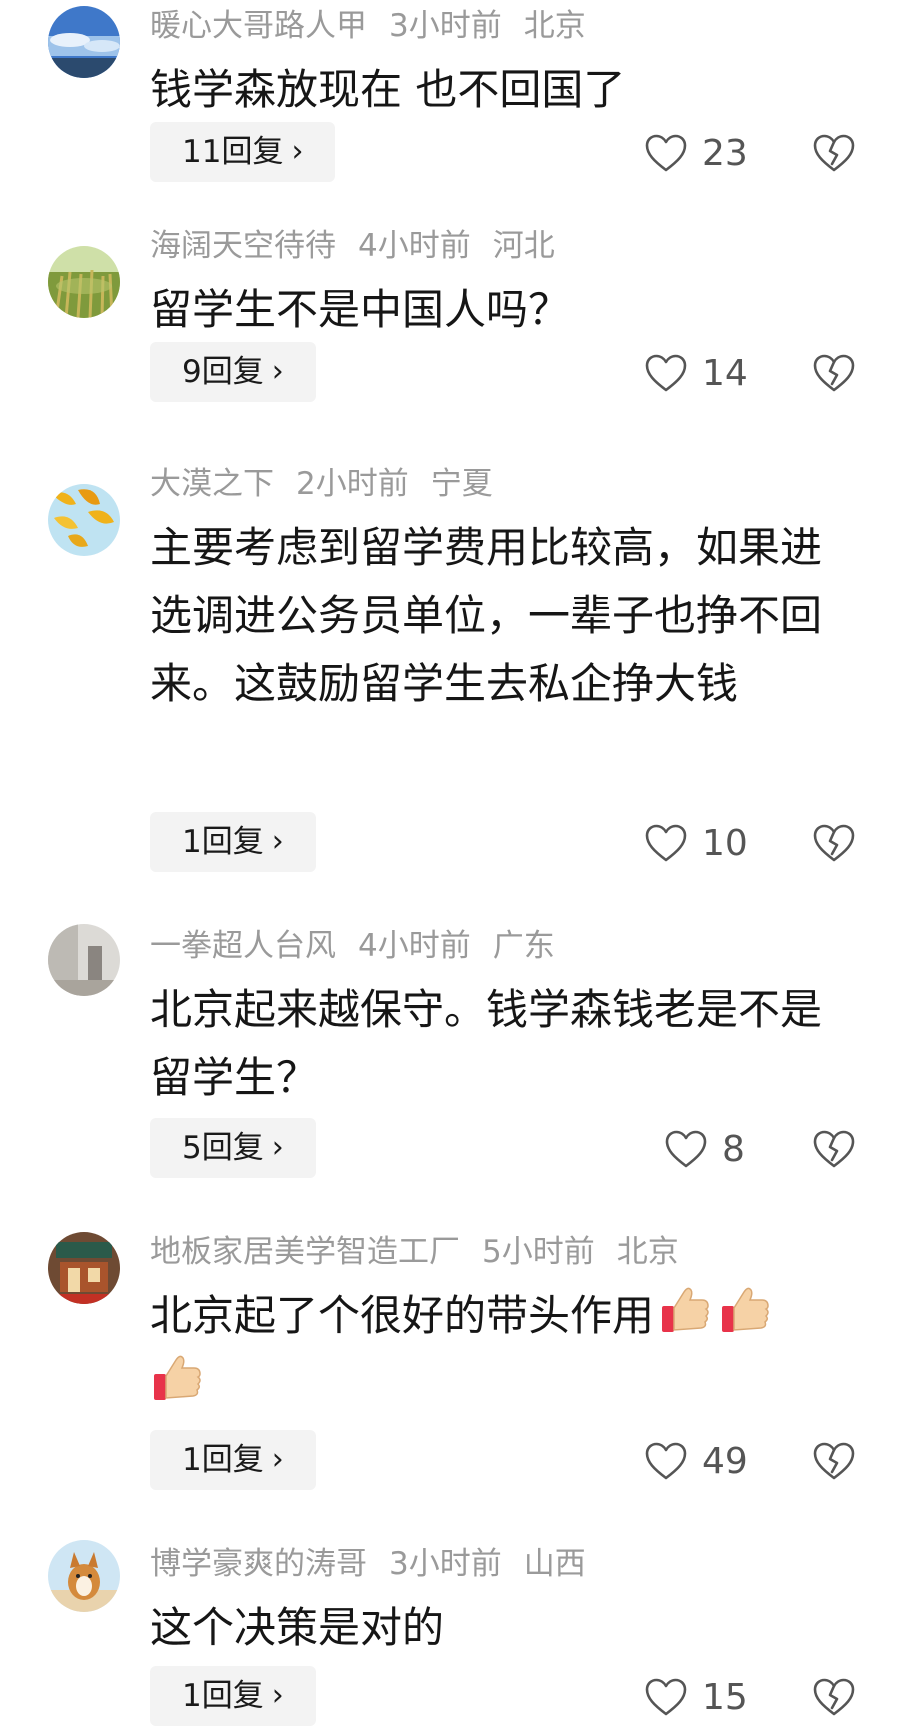  I want to click on like-button: 15, so click(696, 1697).